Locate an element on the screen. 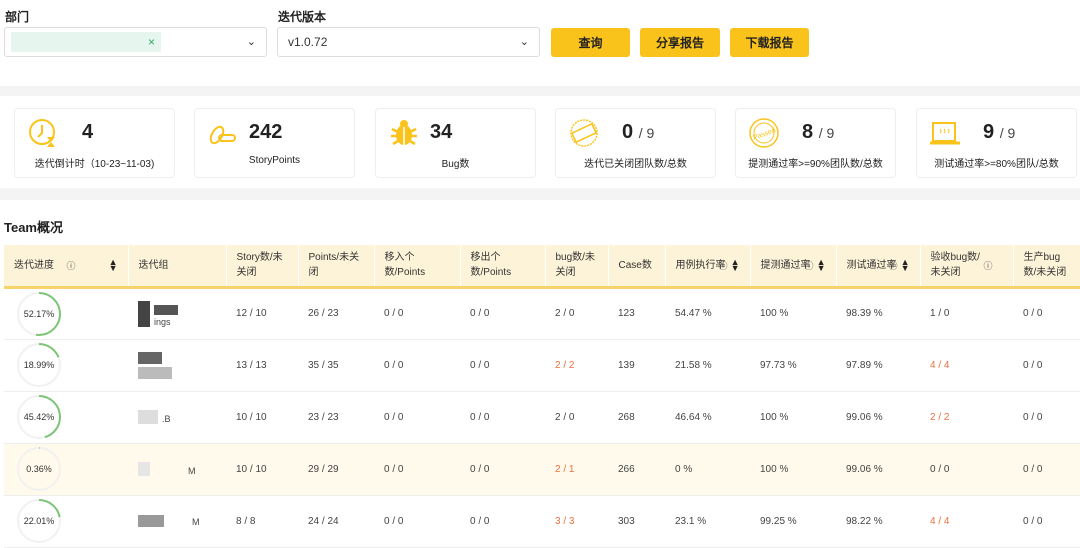 The image size is (1080, 548). cell-exec: 23.1 % is located at coordinates (707, 521).